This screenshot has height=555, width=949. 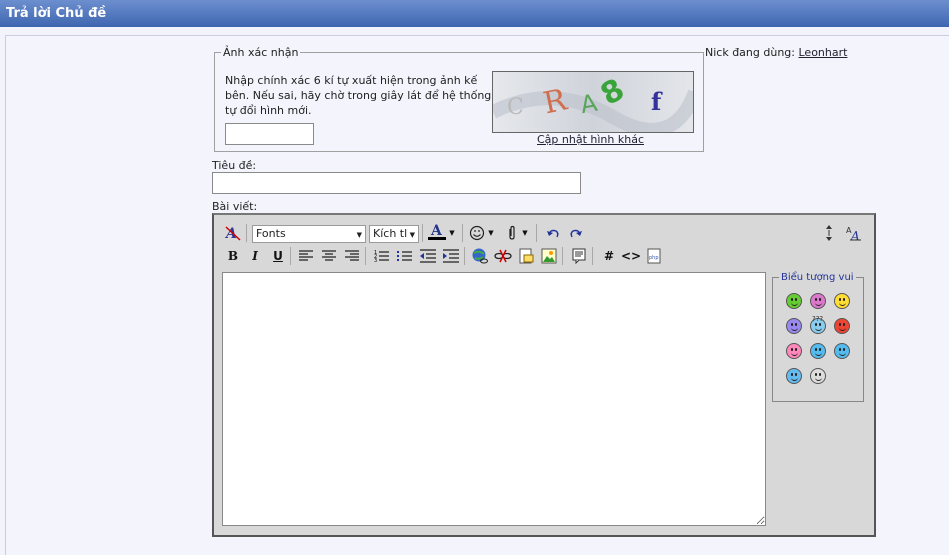 I want to click on font-color-icon: A, so click(x=437, y=232).